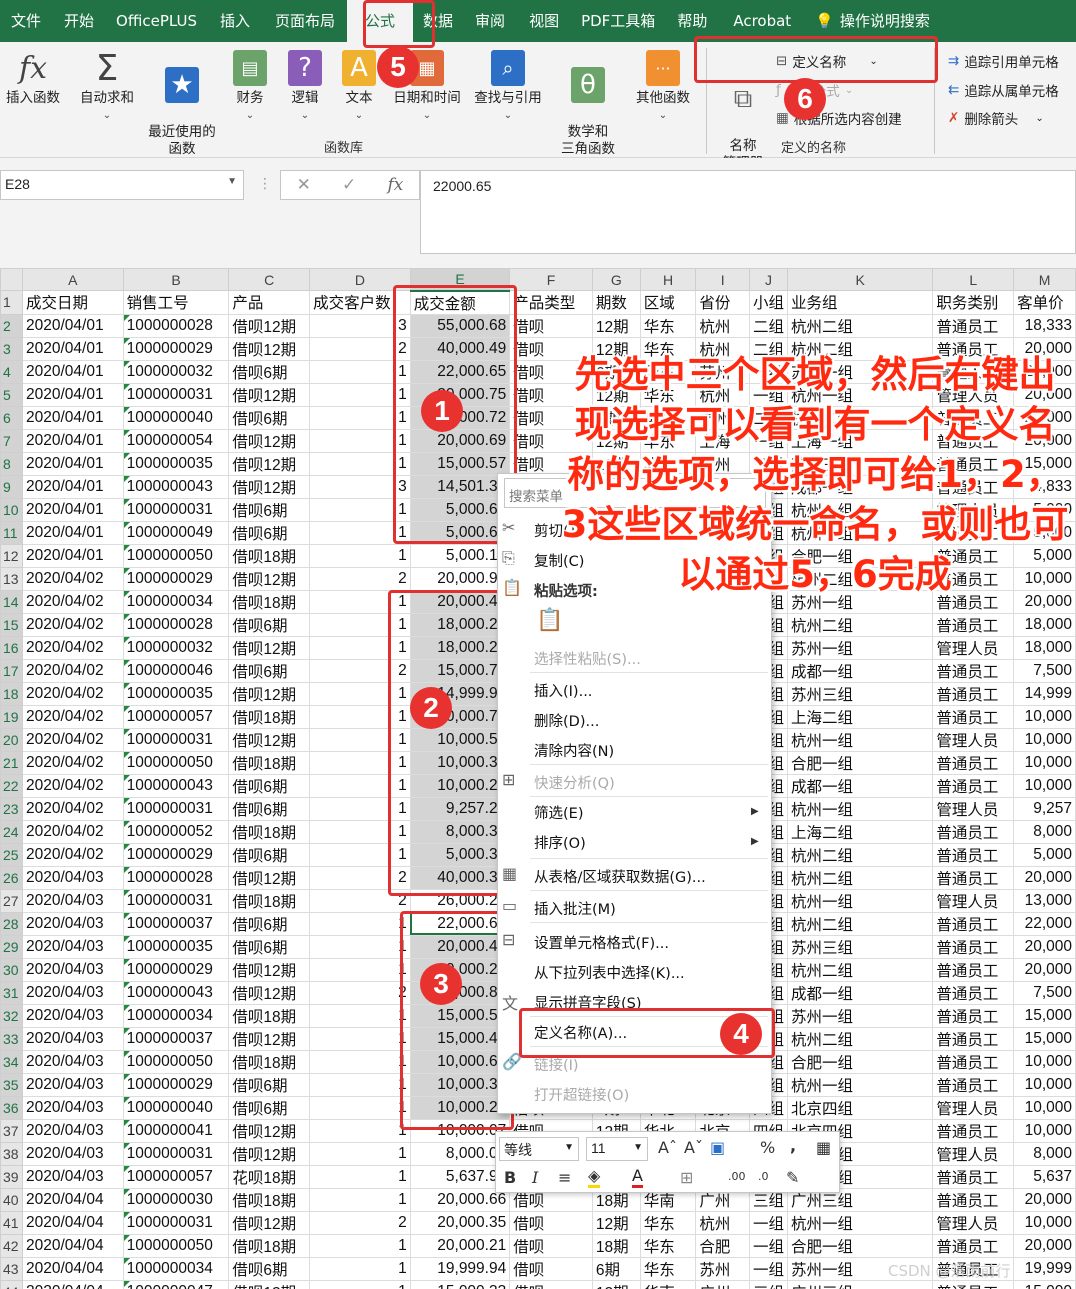 The image size is (1076, 1289). Describe the element at coordinates (176, 808) in the screenshot. I see `cell: 1000000031` at that location.